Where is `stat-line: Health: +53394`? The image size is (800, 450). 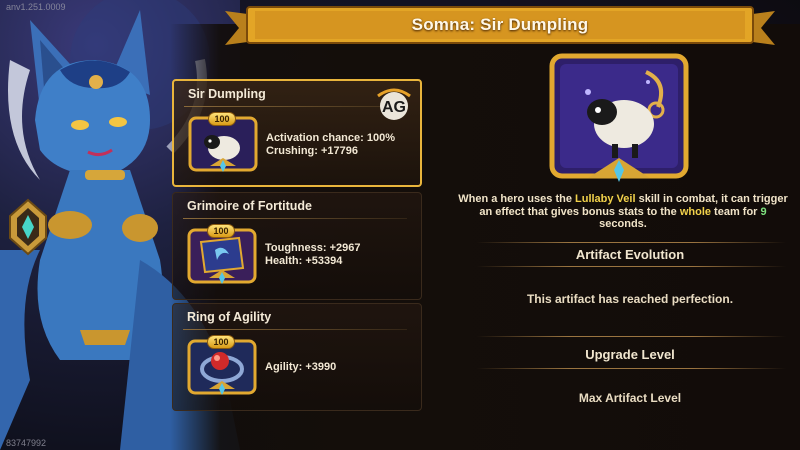 stat-line: Health: +53394 is located at coordinates (304, 261).